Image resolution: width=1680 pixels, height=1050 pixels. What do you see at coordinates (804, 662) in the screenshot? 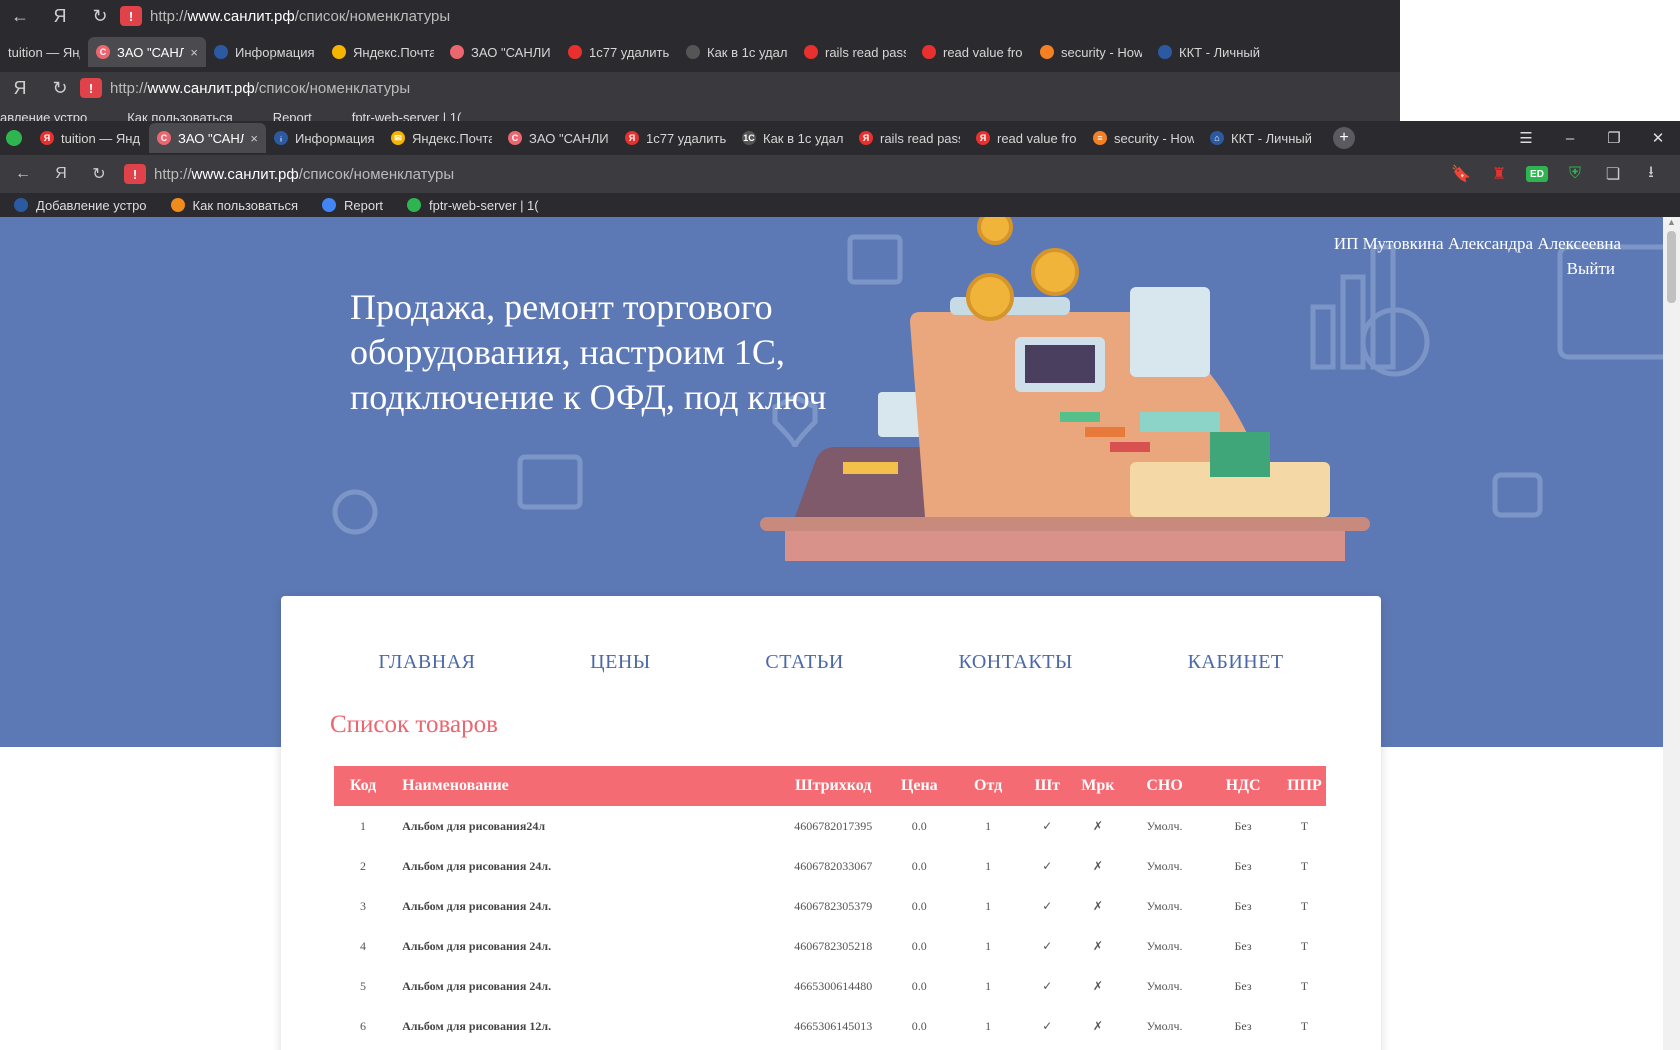
I see `menu-item-articles: СТАТЬИ` at bounding box center [804, 662].